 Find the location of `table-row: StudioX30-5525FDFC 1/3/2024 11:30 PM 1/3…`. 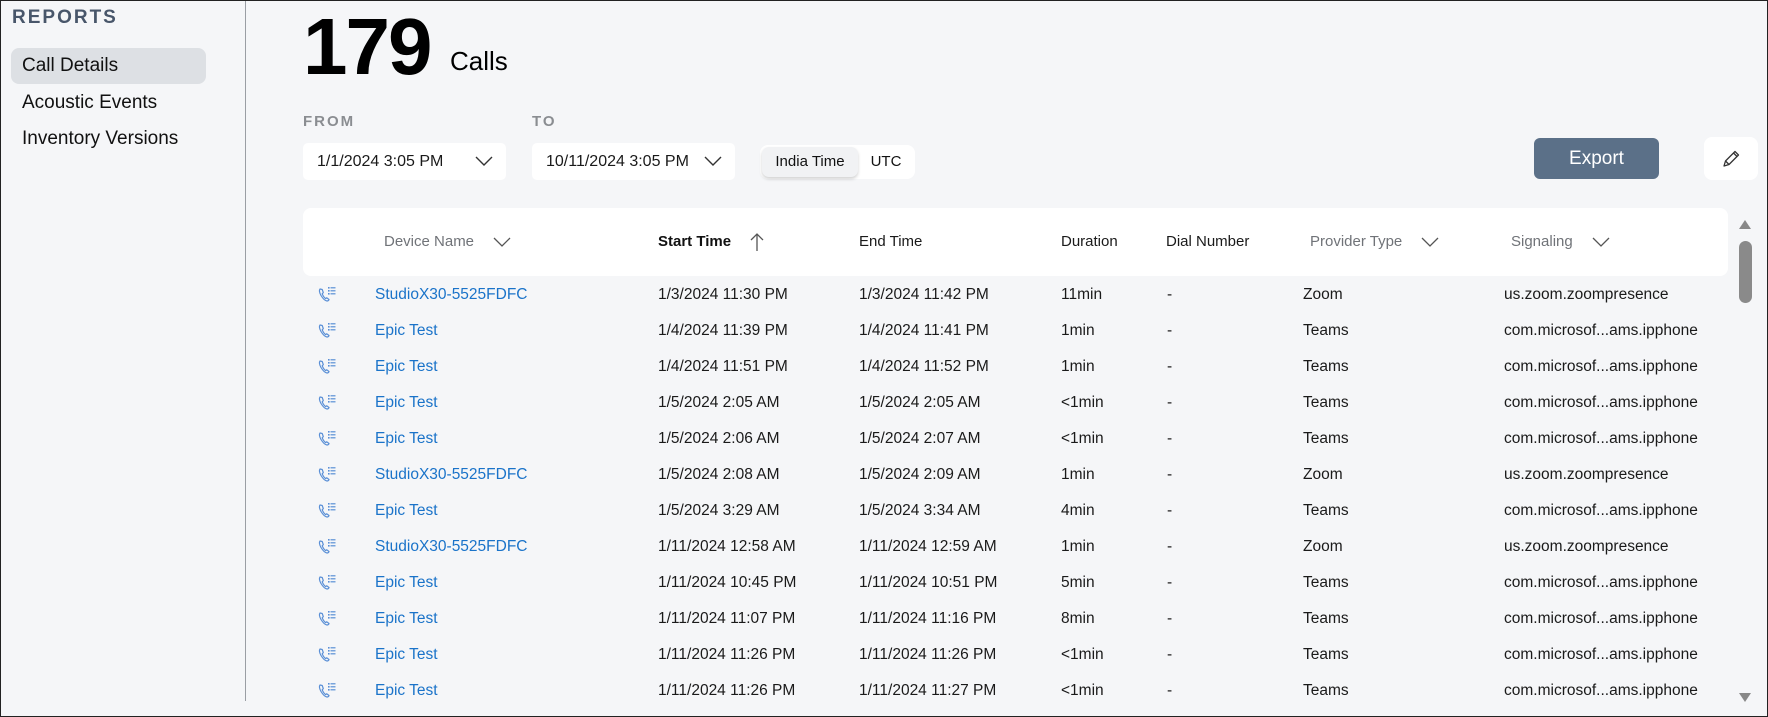

table-row: StudioX30-5525FDFC 1/3/2024 11:30 PM 1/3… is located at coordinates (1015, 295).